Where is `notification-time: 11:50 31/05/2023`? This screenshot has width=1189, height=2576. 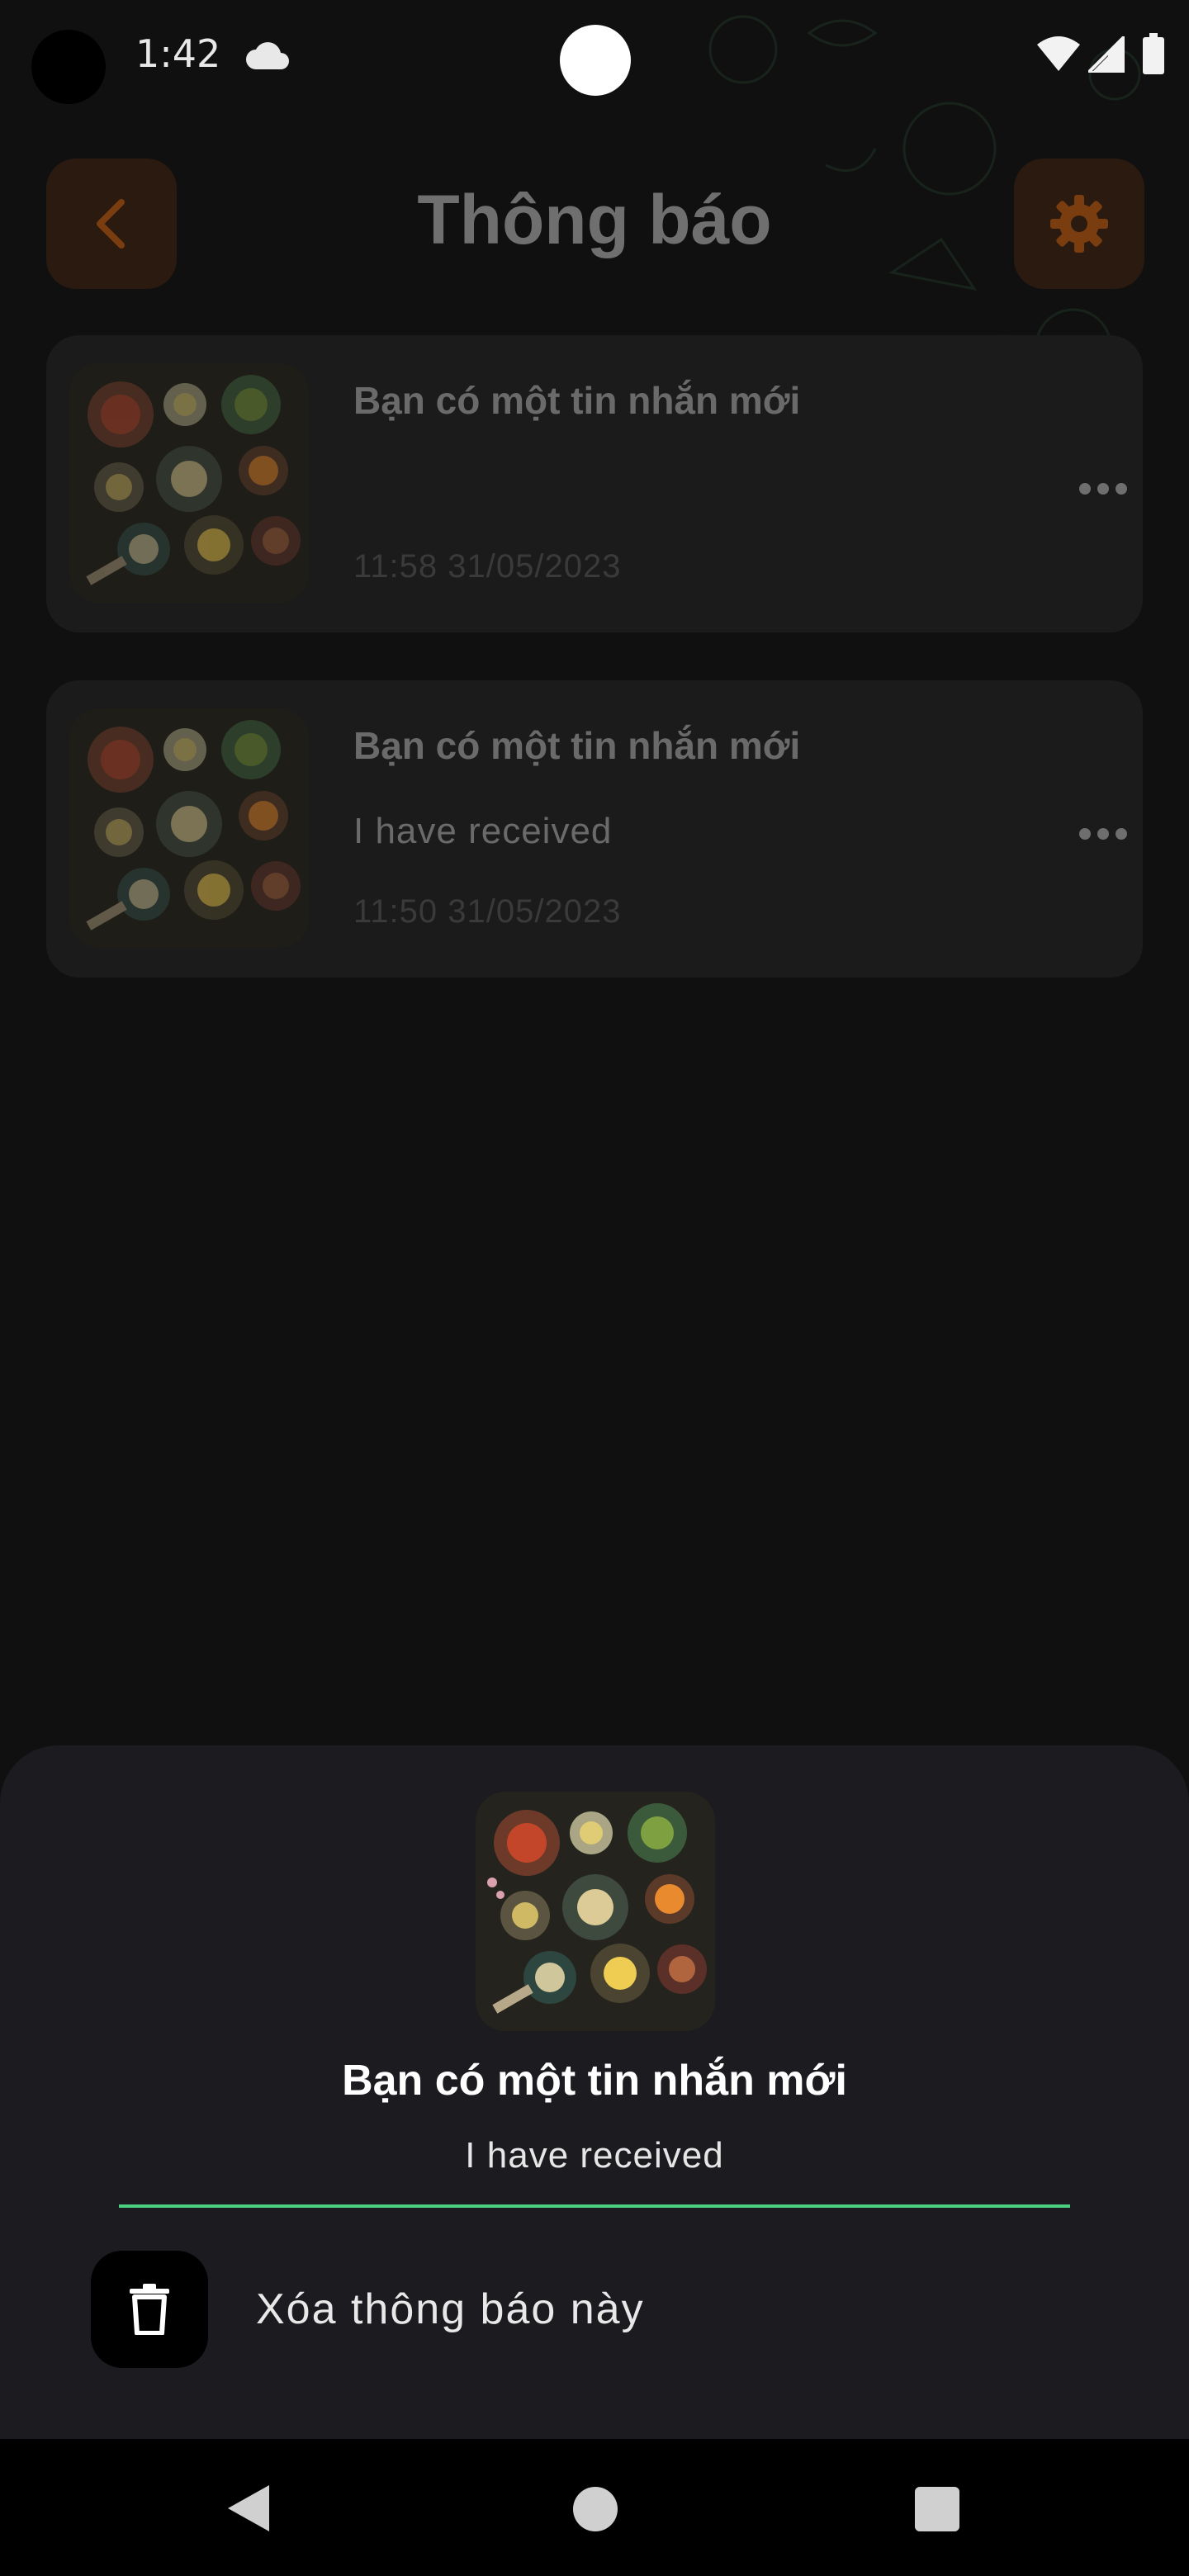 notification-time: 11:50 31/05/2023 is located at coordinates (487, 911).